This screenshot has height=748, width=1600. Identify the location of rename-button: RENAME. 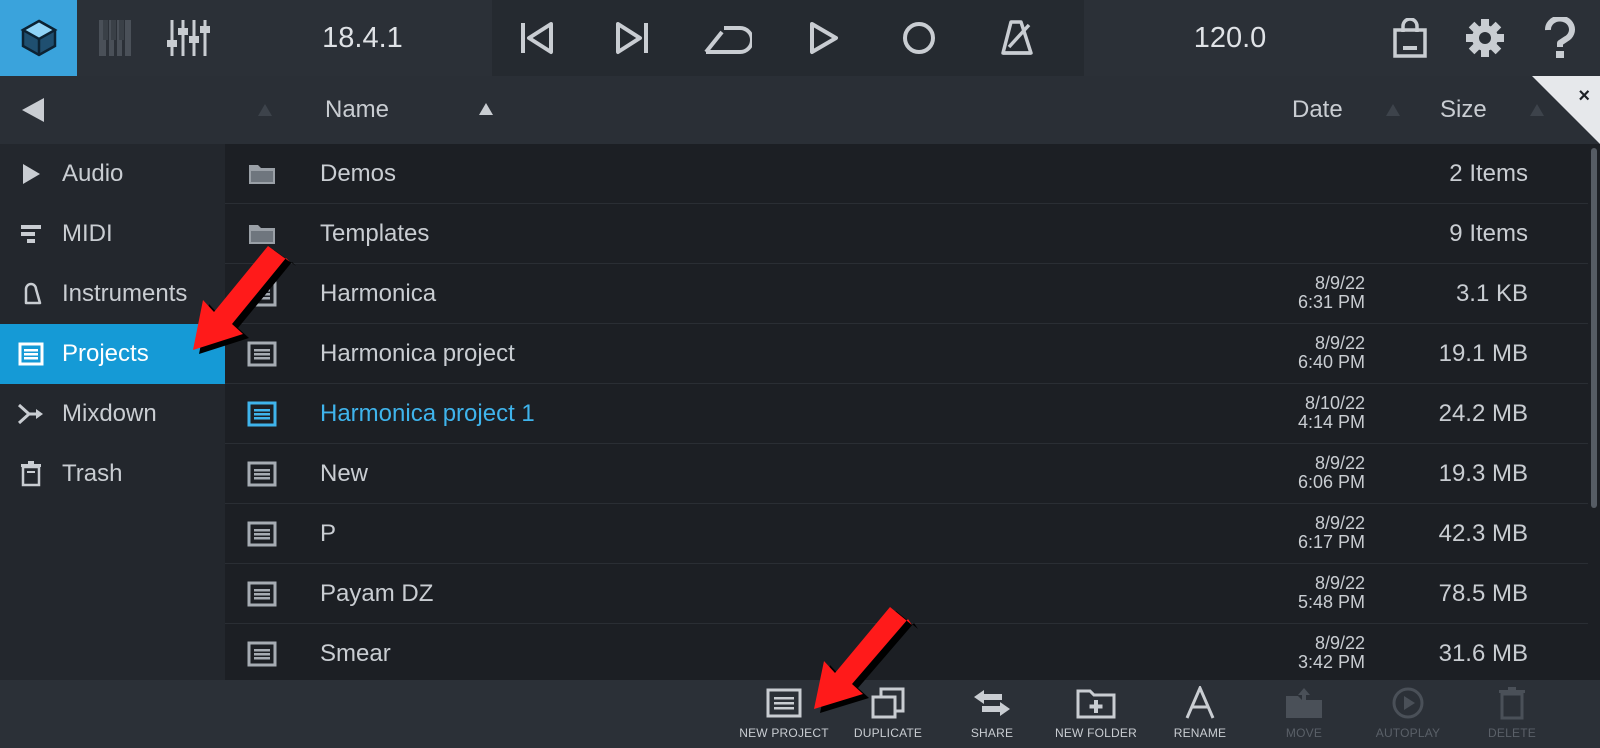
(1200, 714).